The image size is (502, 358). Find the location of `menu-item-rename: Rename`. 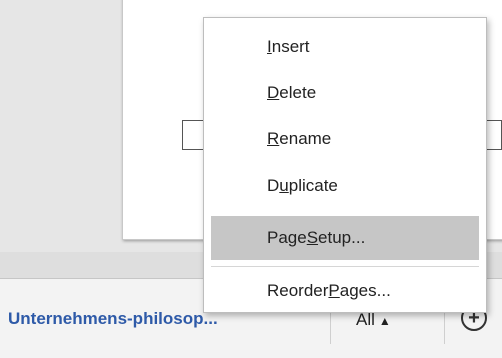

menu-item-rename: Rename is located at coordinates (345, 139).